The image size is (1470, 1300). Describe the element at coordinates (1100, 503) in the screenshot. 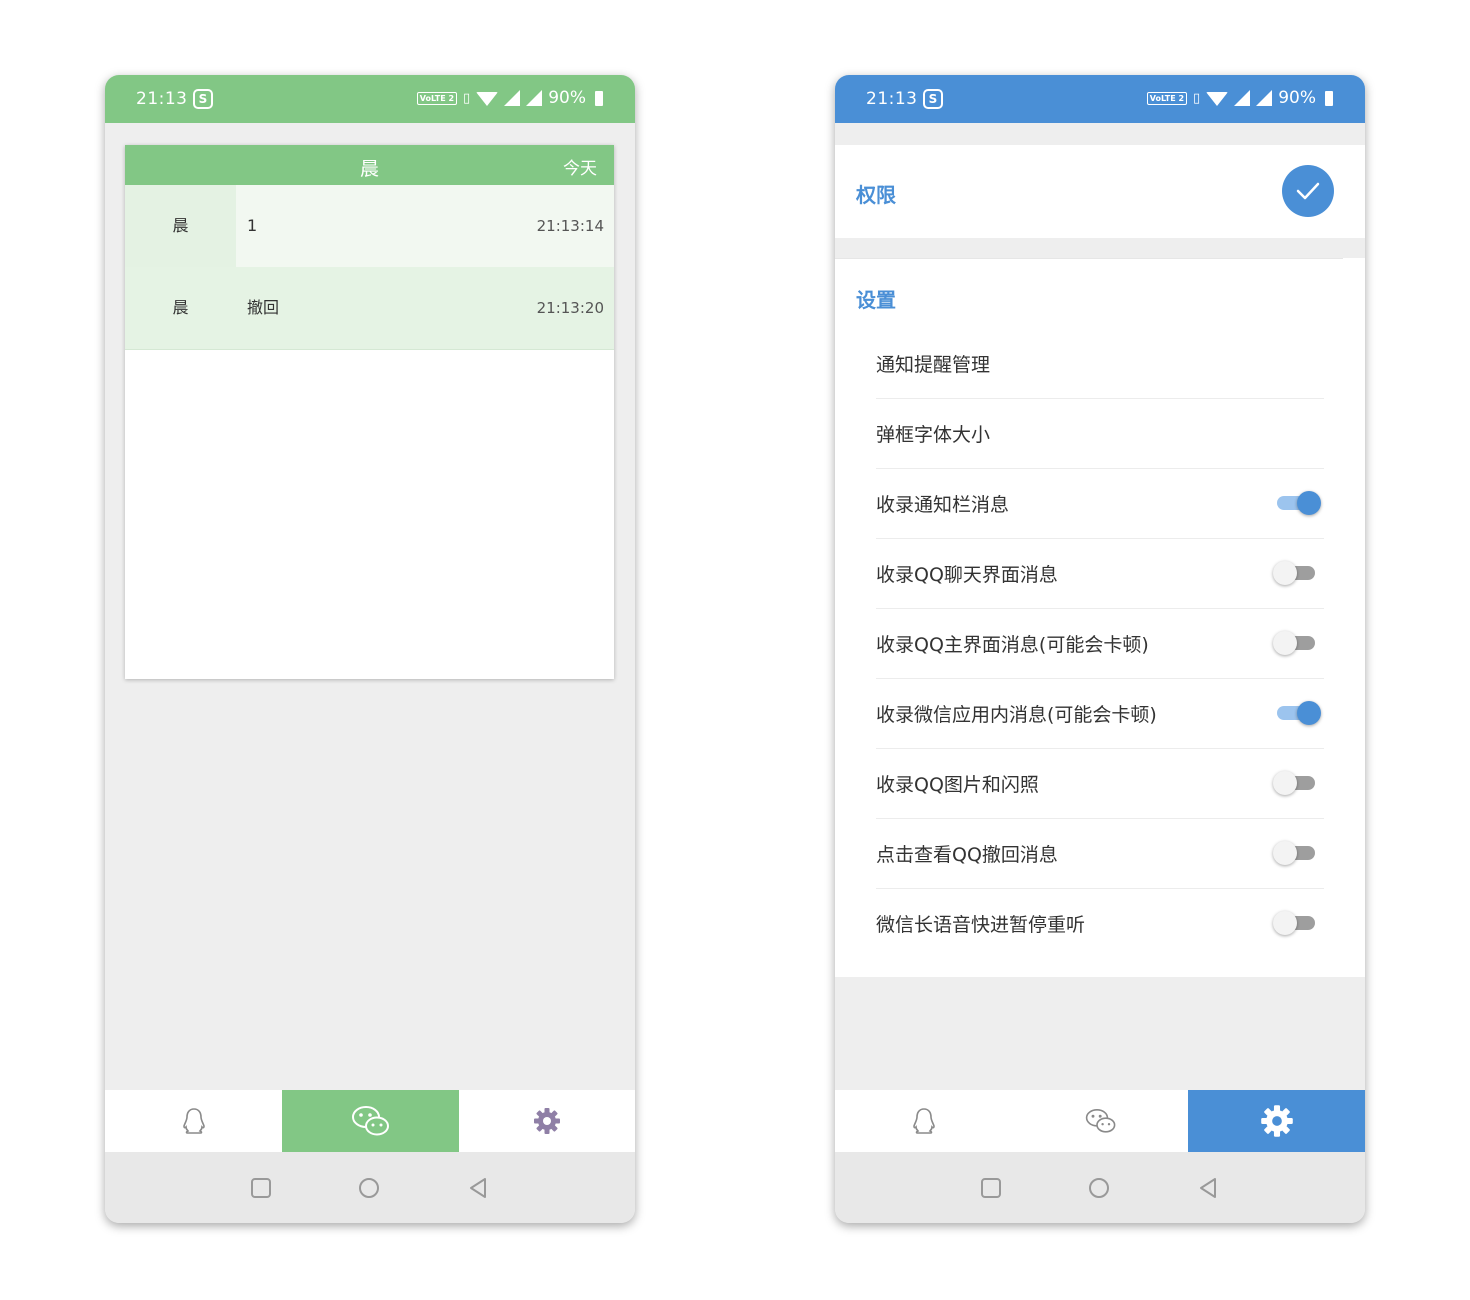

I see `setting-record-notification-bar: 收录通知栏消息` at that location.